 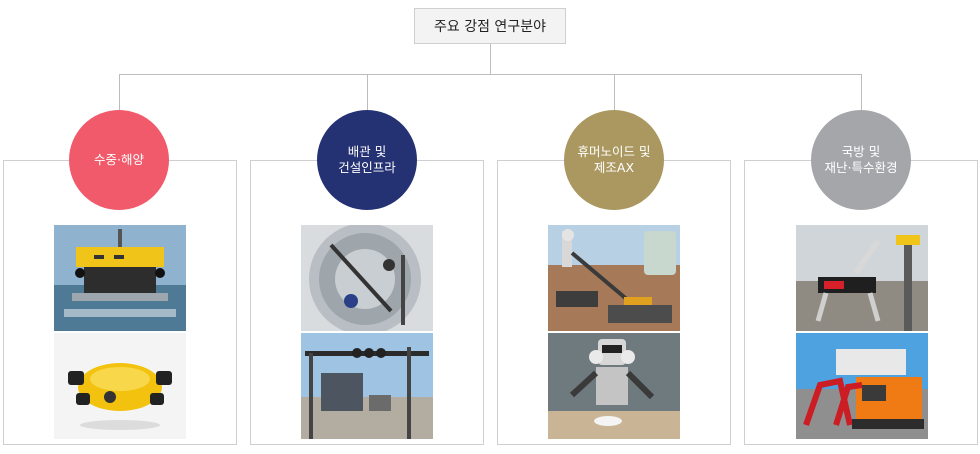 I want to click on category-circle-infra: 배관 및 건설인프라, so click(x=367, y=160).